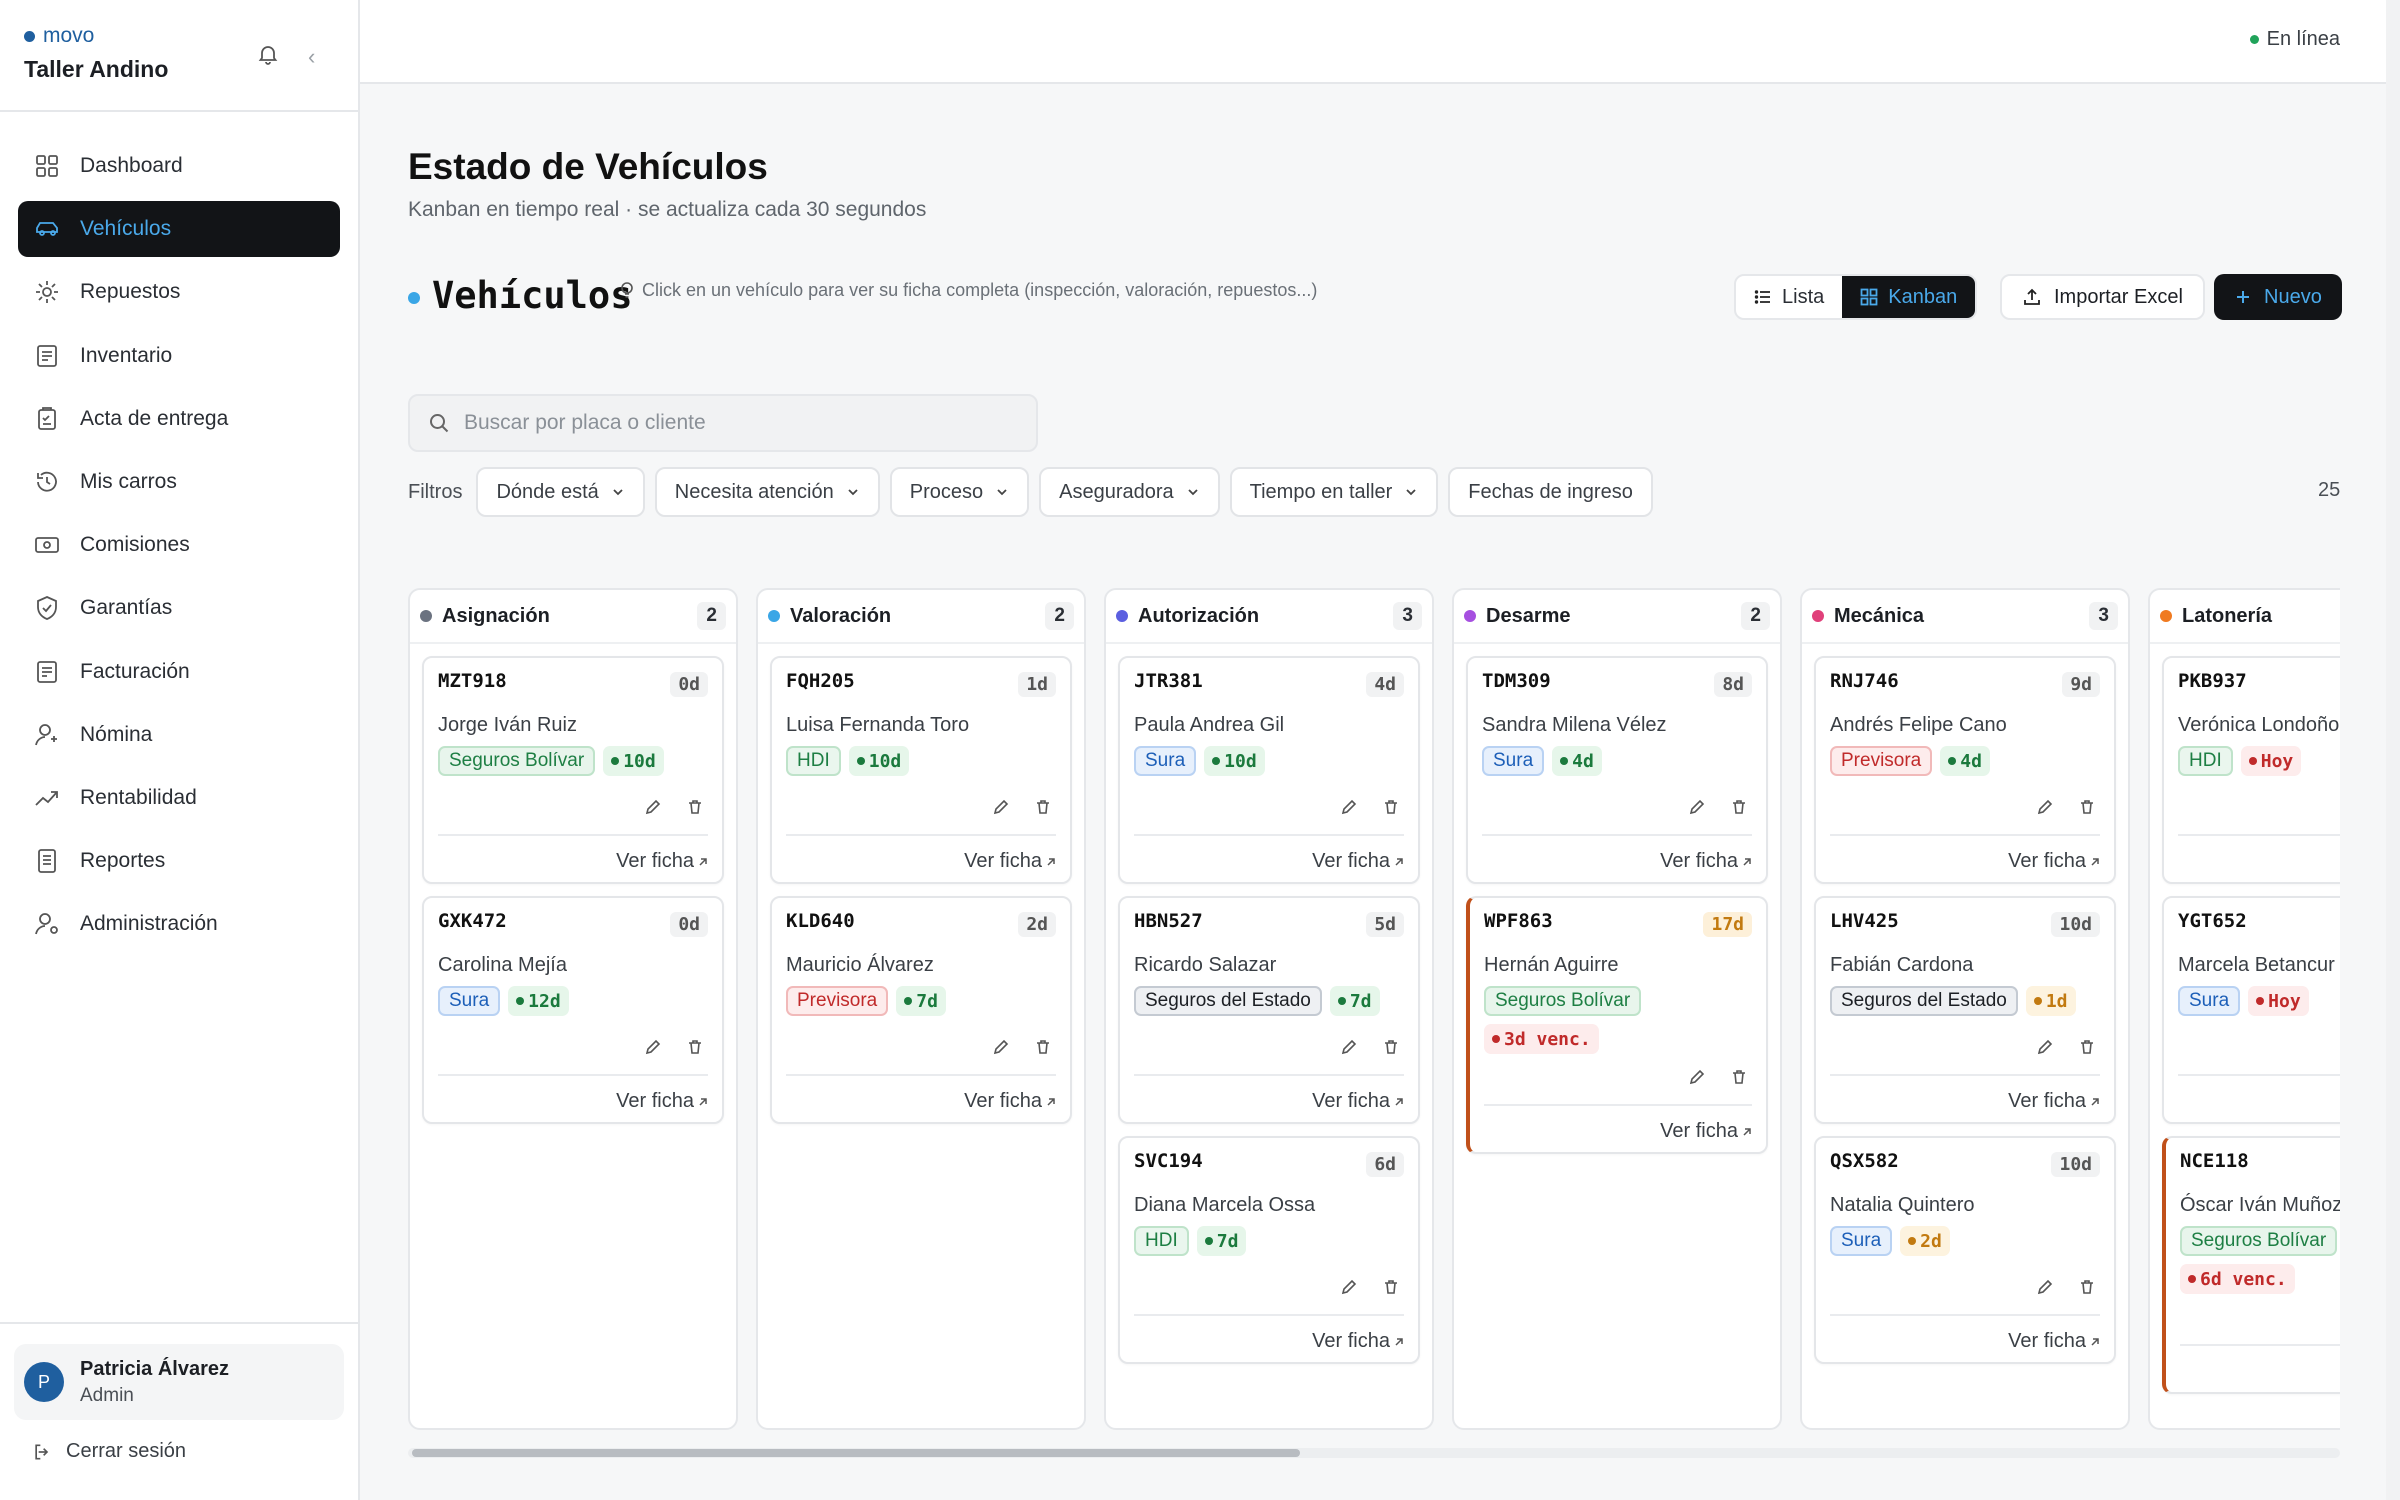 The image size is (2400, 1500). Describe the element at coordinates (47, 861) in the screenshot. I see `report-icon` at that location.